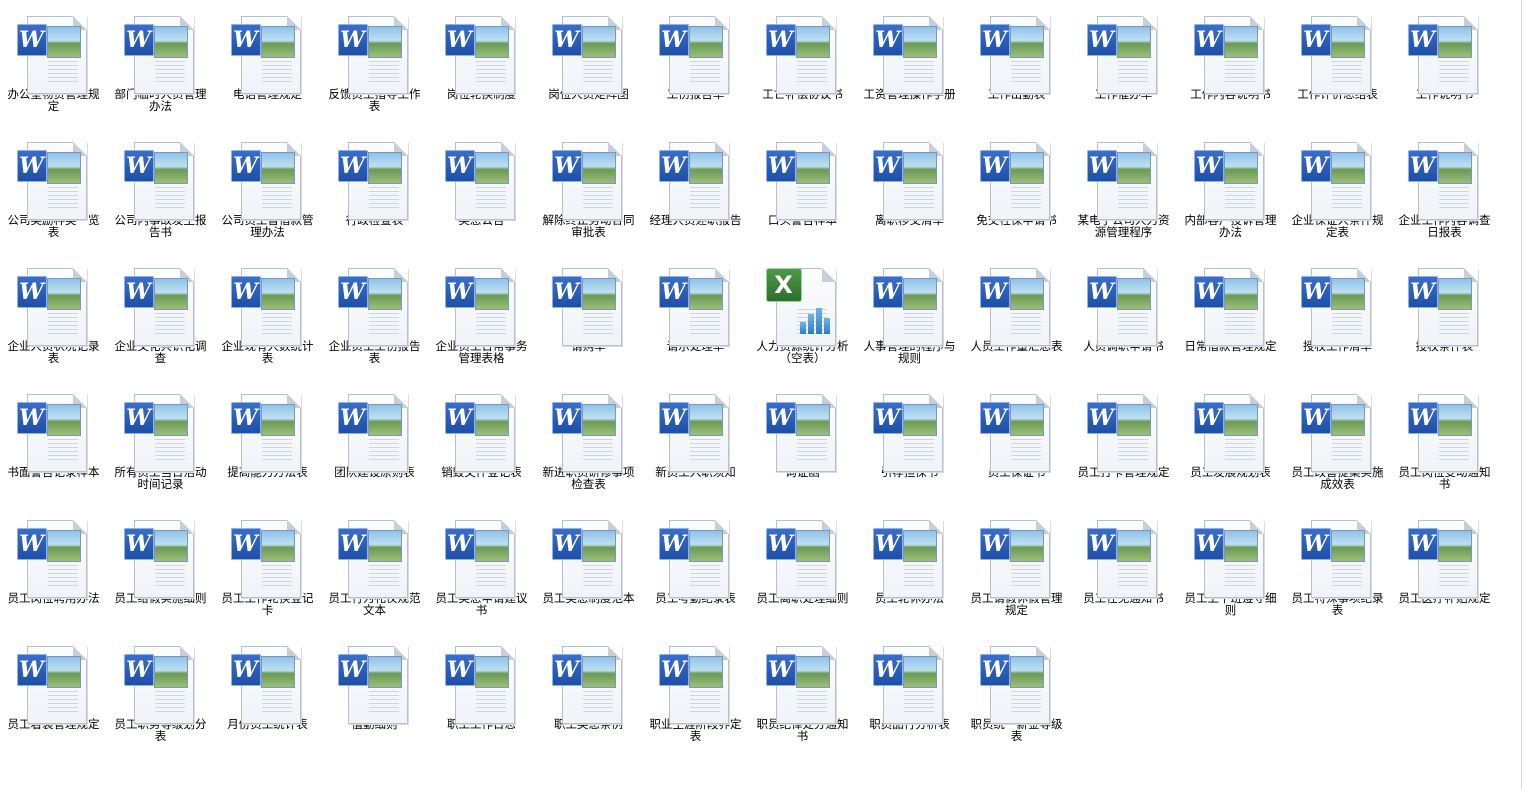 The image size is (1522, 789). What do you see at coordinates (588, 693) in the screenshot?
I see `file-item: W 职工奖惩条例` at bounding box center [588, 693].